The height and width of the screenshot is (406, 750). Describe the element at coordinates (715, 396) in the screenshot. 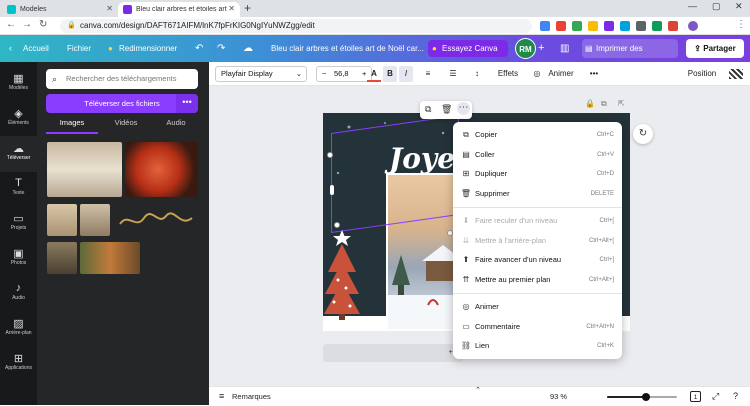

I see `fullscreen-icon: ⤢` at that location.